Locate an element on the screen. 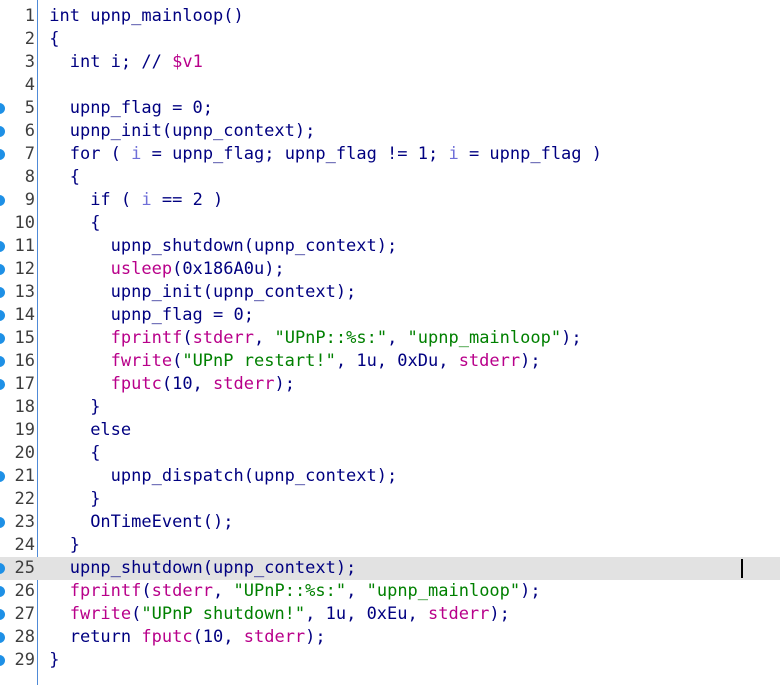  code-line: 4 is located at coordinates (390, 85).